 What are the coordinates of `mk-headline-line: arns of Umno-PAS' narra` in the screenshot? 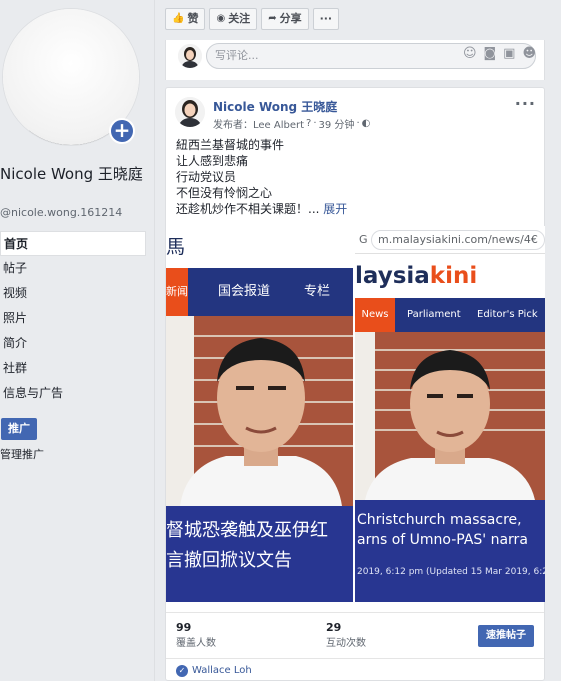 It's located at (442, 540).